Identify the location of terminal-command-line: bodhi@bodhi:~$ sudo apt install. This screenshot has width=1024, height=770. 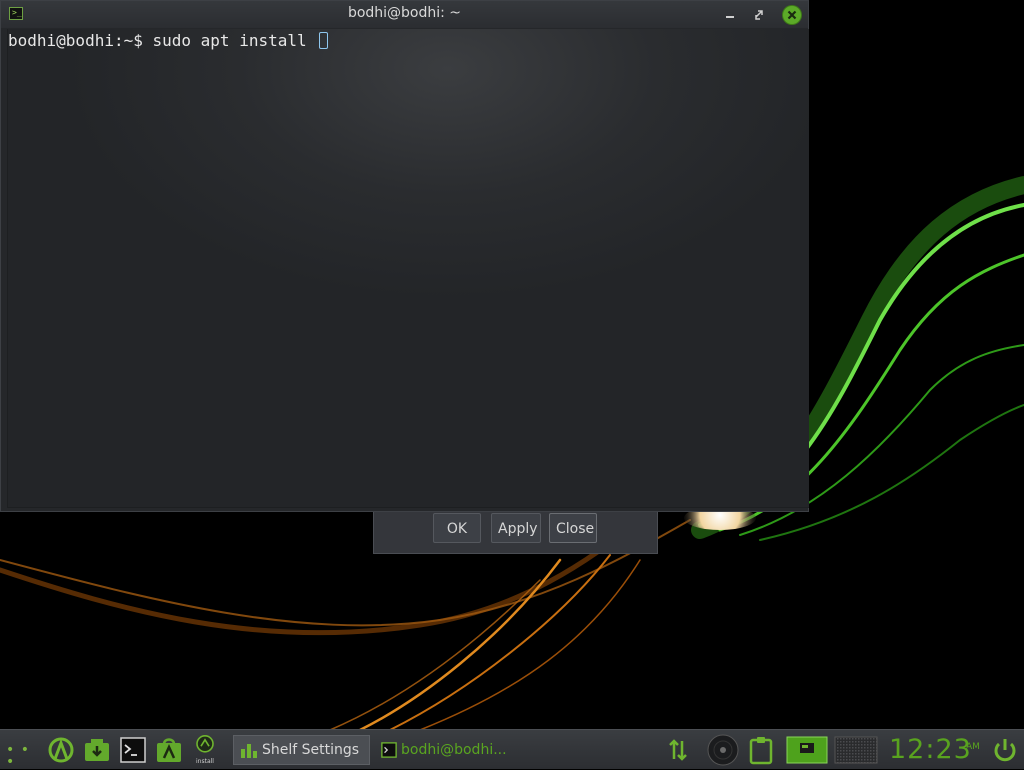
(168, 41).